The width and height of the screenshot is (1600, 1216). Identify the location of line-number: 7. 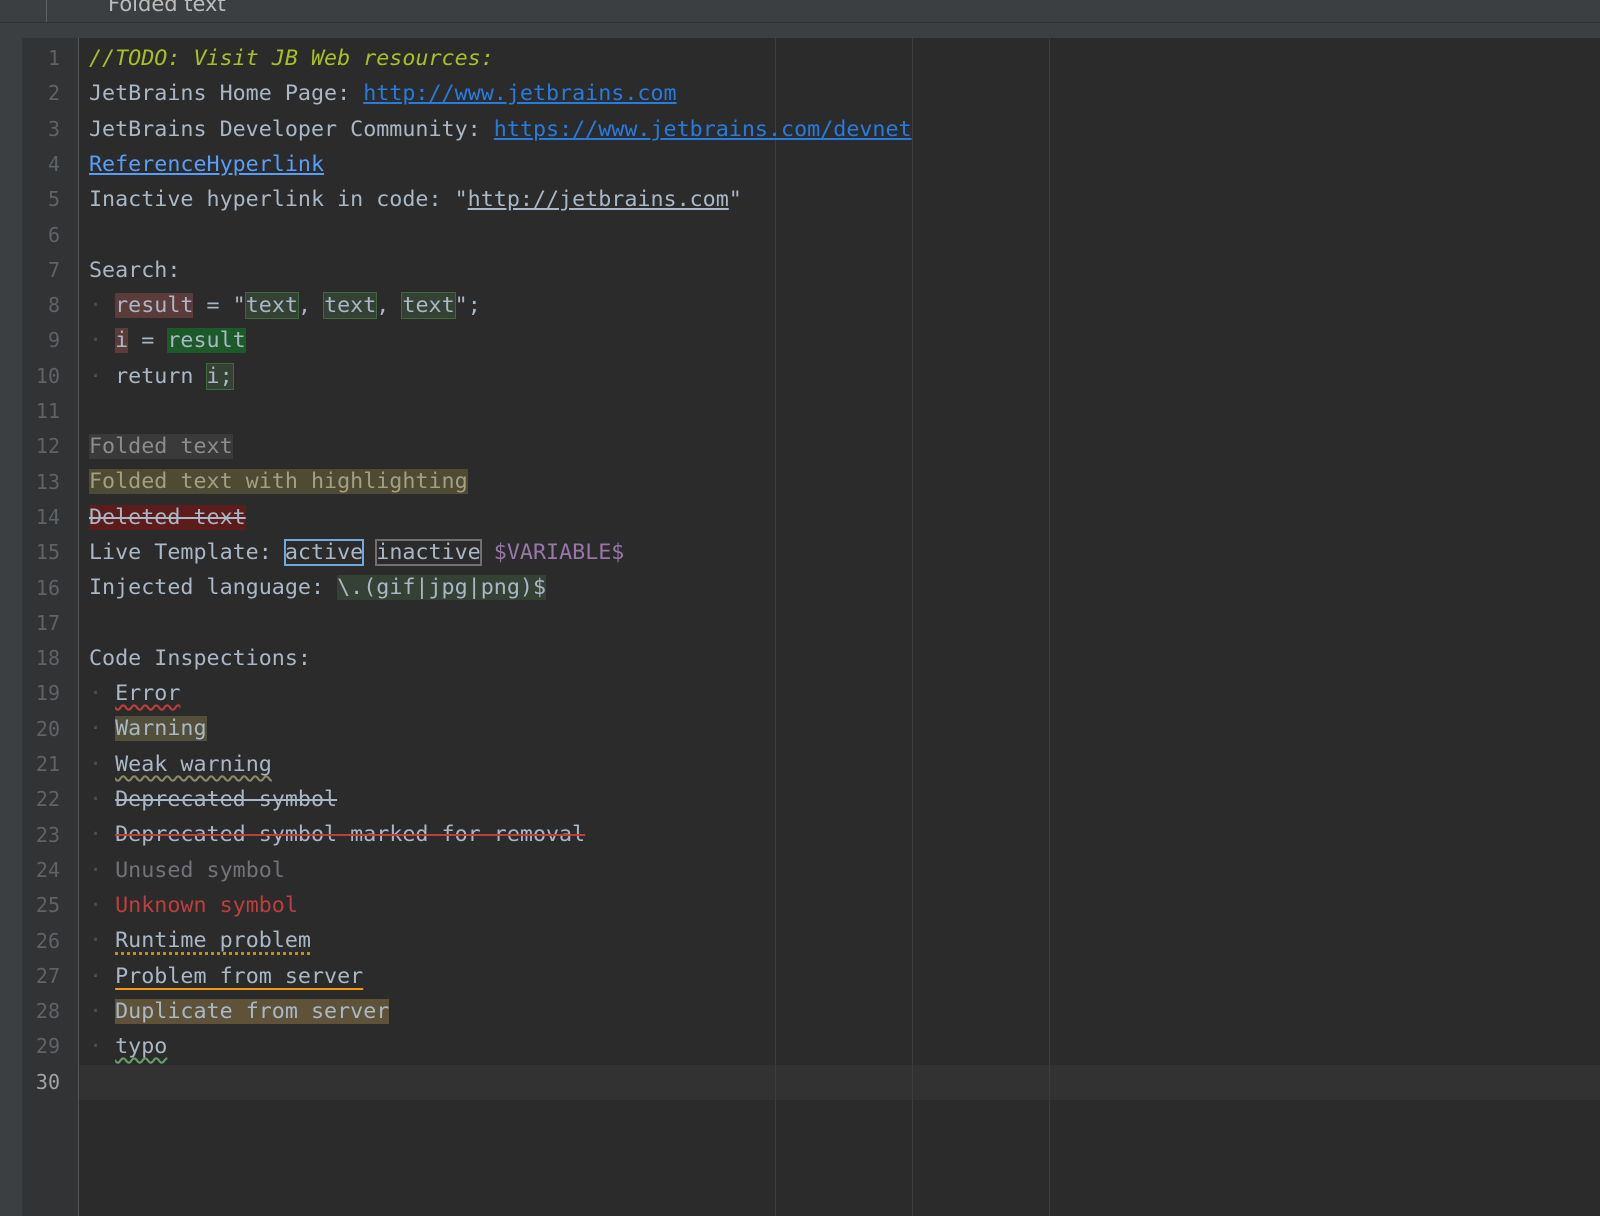
(41, 270).